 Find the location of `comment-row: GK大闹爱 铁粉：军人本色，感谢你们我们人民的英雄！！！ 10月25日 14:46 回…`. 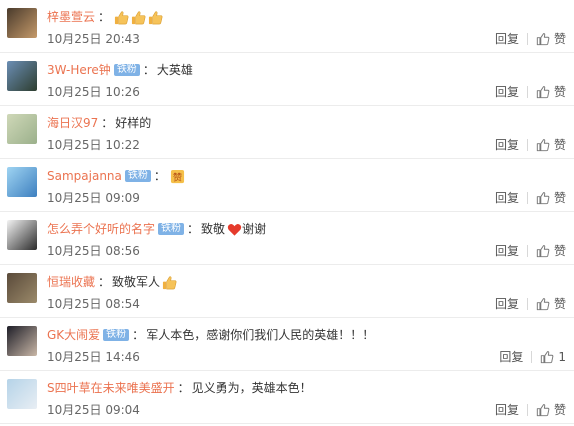

comment-row: GK大闹爱 铁粉：军人本色，感谢你们我们人民的英雄！！！ 10月25日 14:46 回… is located at coordinates (287, 344).